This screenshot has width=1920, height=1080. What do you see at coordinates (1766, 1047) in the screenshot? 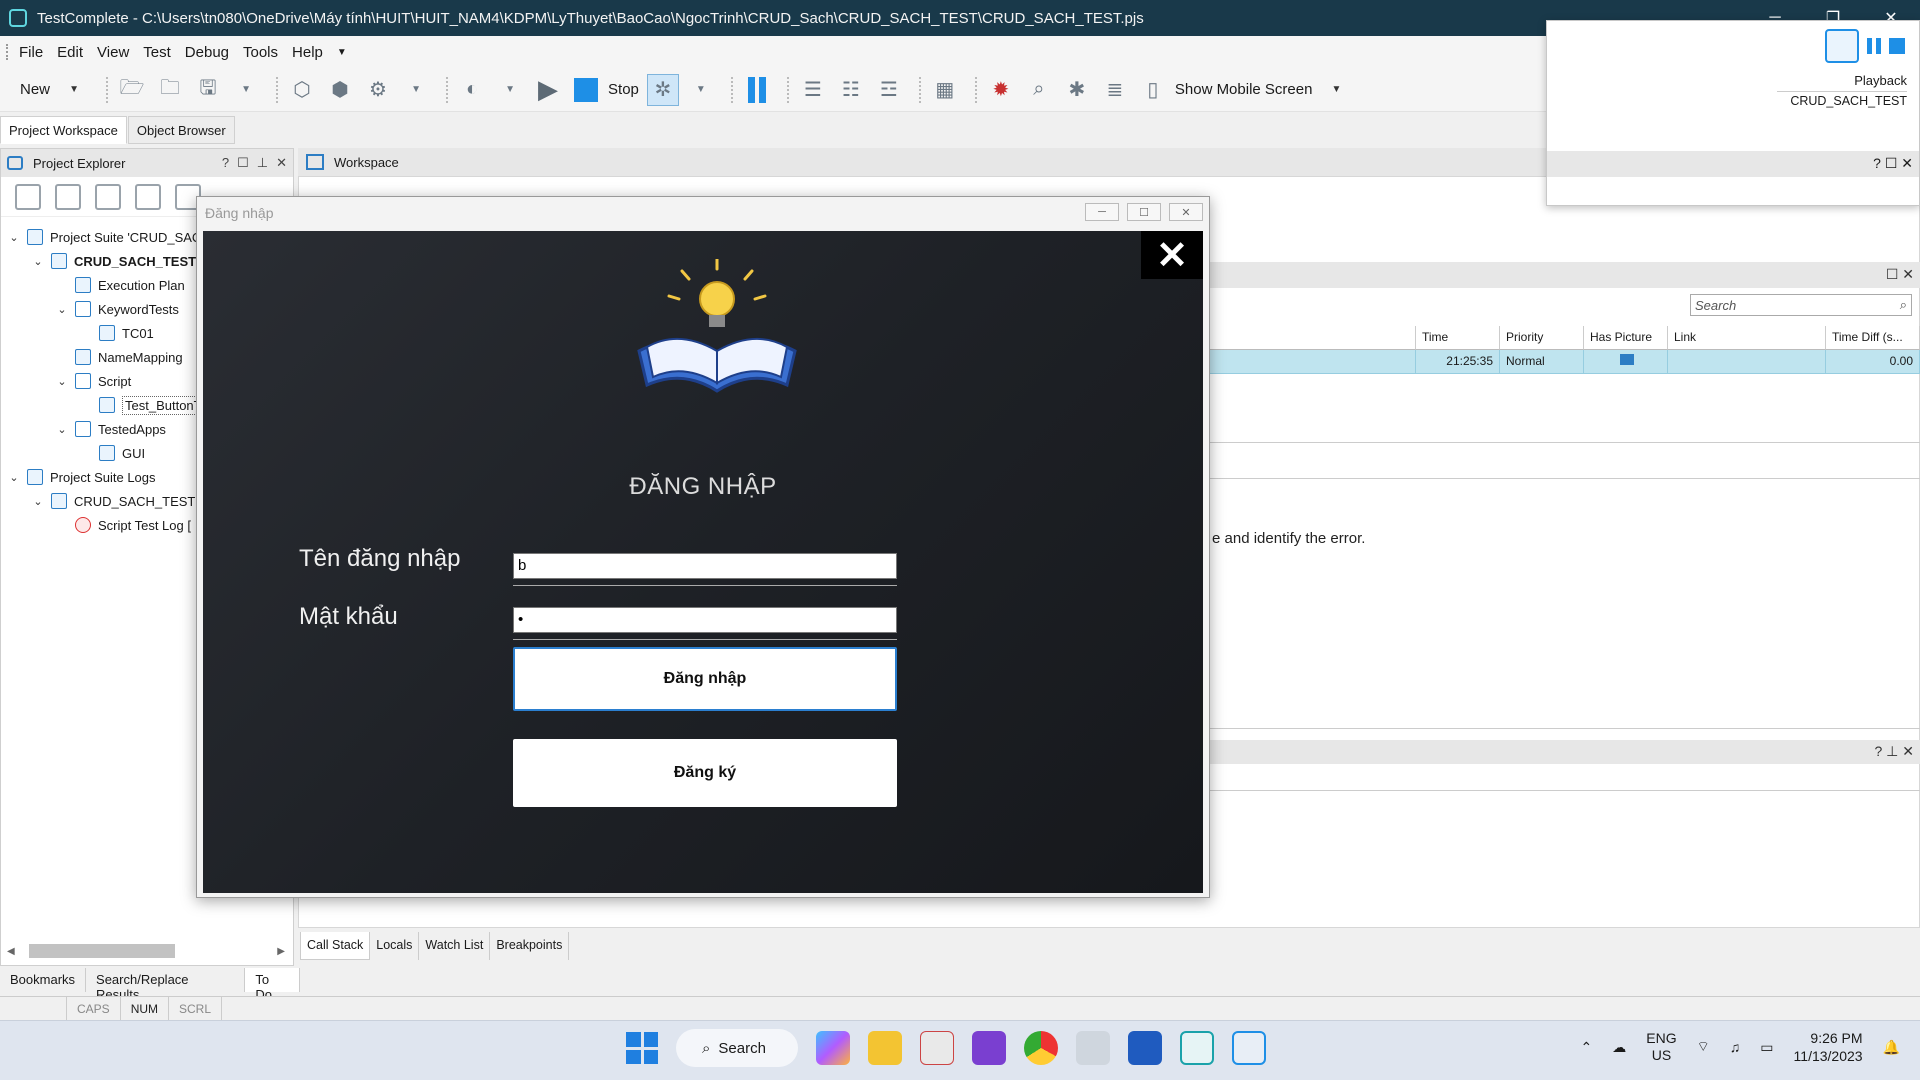
I see `battery-icon: ▭` at bounding box center [1766, 1047].